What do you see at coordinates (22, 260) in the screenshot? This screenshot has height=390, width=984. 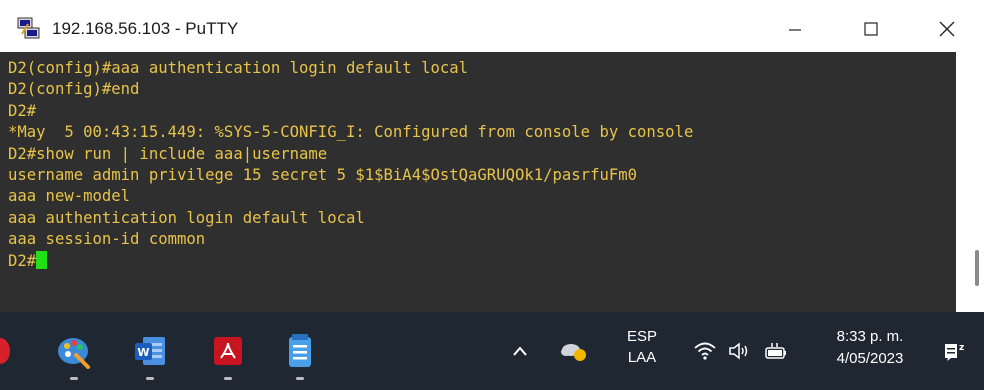 I see `terminal-prompt: D2#` at bounding box center [22, 260].